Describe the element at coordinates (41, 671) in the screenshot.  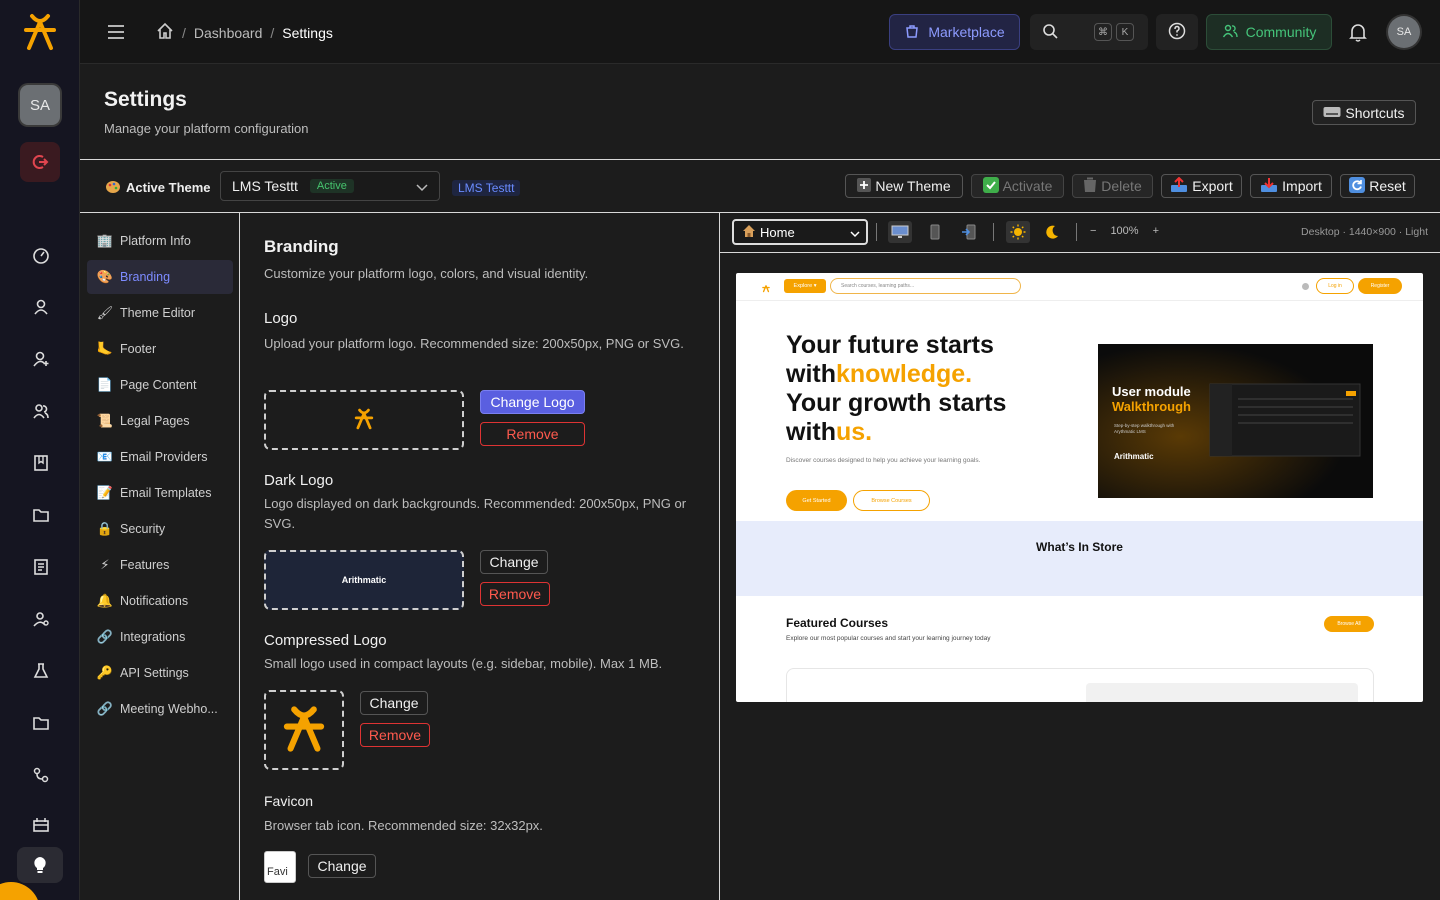
I see `flask-icon` at that location.